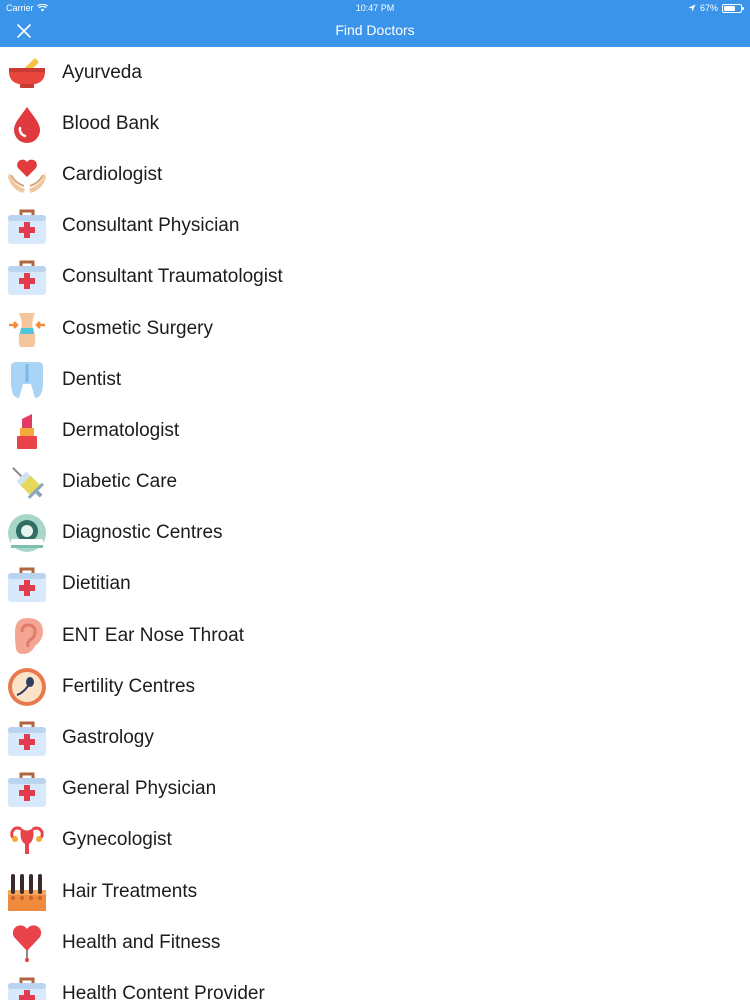 This screenshot has height=1000, width=750. What do you see at coordinates (121, 430) in the screenshot?
I see `specialty-label: Dermatologist` at bounding box center [121, 430].